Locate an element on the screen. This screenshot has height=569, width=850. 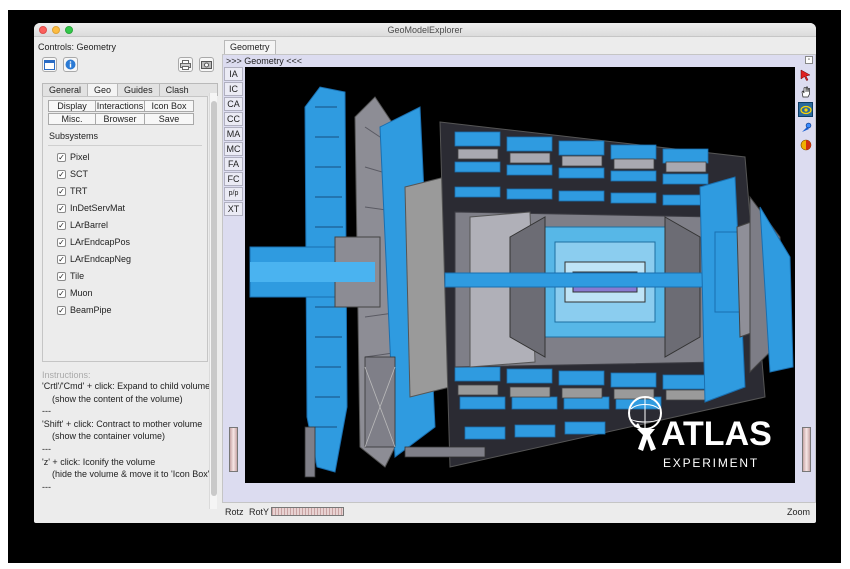
subsystem-label: Tile is located at coordinates (77, 276).